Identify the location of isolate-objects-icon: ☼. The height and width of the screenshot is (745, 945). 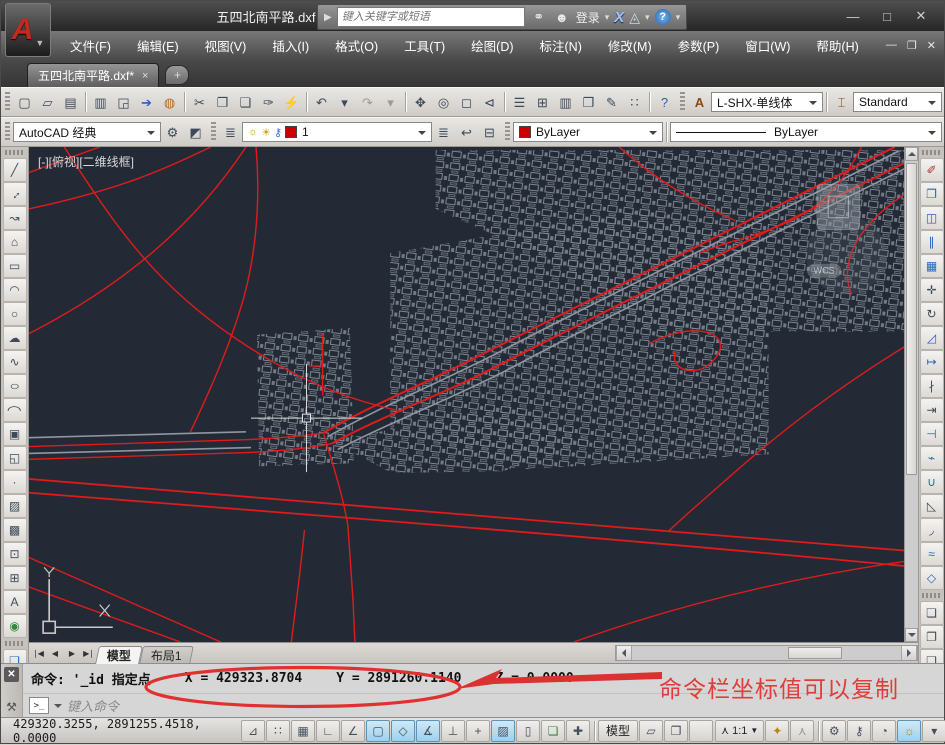
(909, 730).